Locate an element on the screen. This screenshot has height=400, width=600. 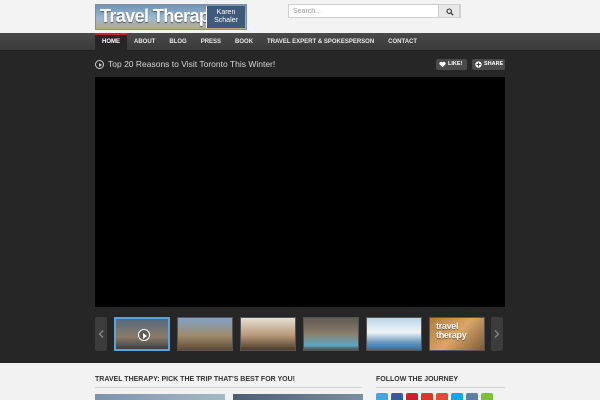
site-logo: Travel Therapy Karen Schaler is located at coordinates (171, 17).